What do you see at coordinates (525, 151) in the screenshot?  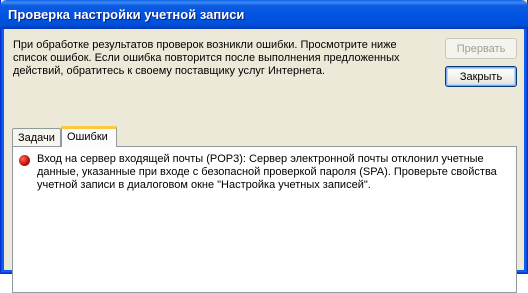 I see `window-frame-right` at bounding box center [525, 151].